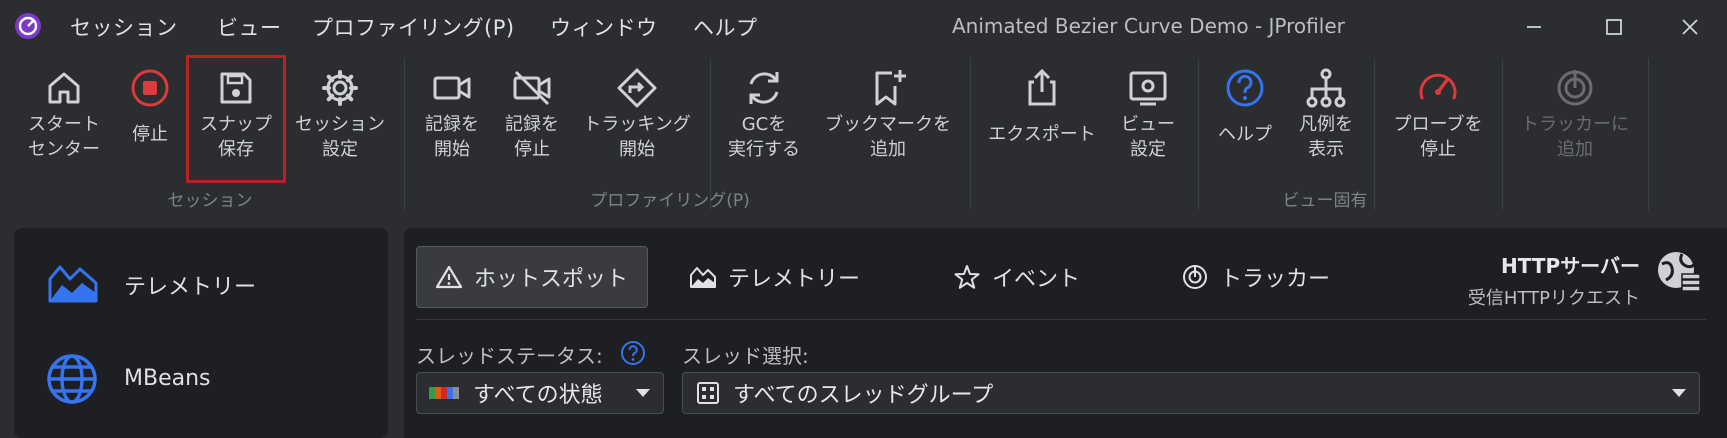 The width and height of the screenshot is (1727, 438). Describe the element at coordinates (637, 112) in the screenshot. I see `tracking-start-button: トラッキング 開始` at that location.